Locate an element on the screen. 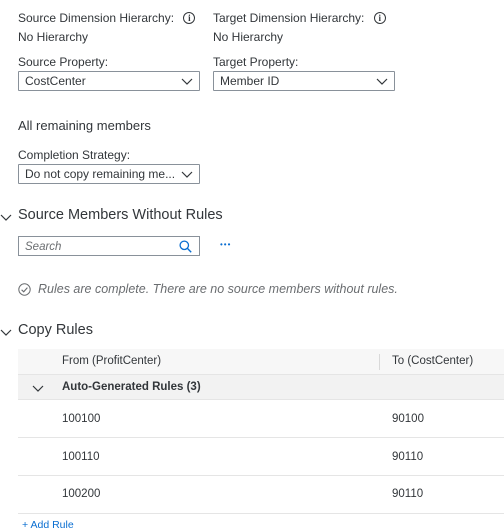  target-property-label: Target Property: is located at coordinates (256, 62).